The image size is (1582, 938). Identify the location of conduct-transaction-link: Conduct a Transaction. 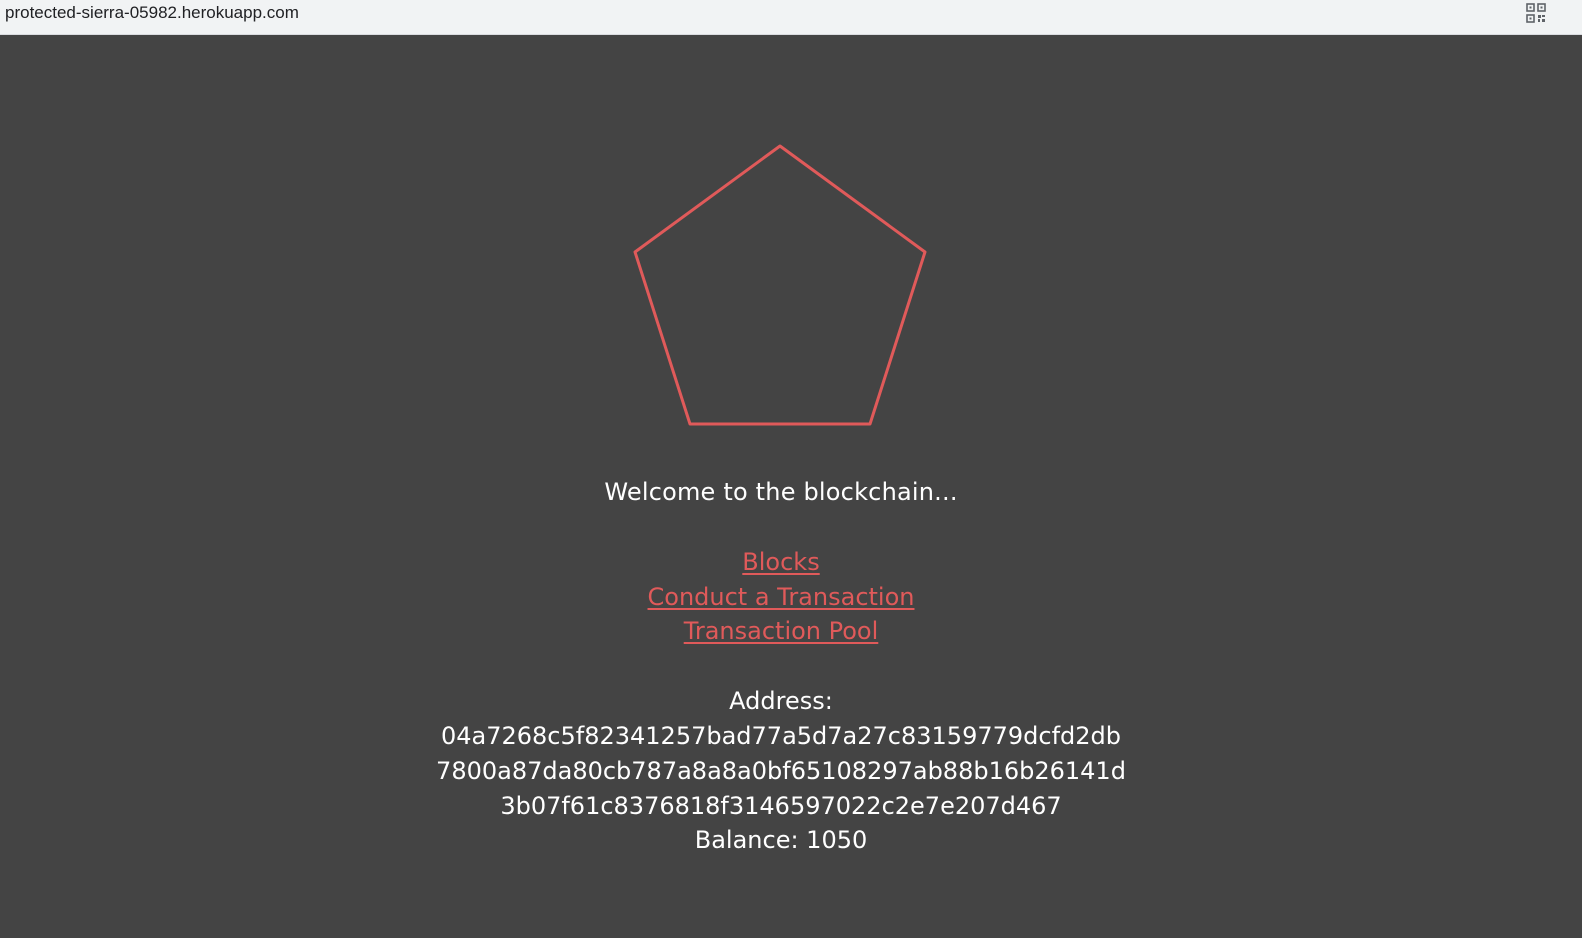
(781, 597).